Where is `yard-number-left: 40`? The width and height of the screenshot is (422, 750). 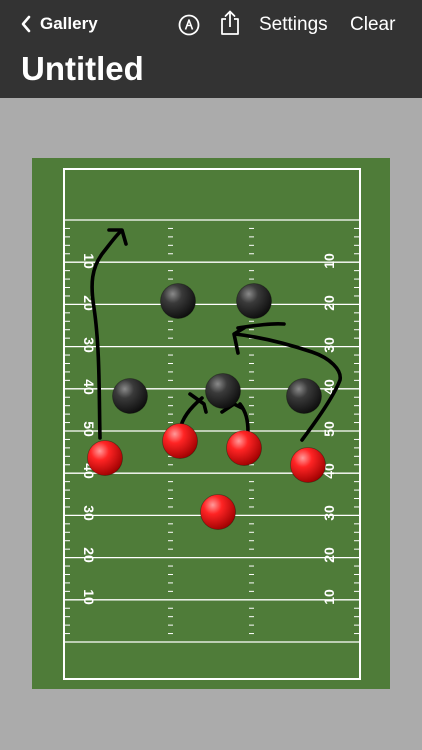 yard-number-left: 40 is located at coordinates (89, 387).